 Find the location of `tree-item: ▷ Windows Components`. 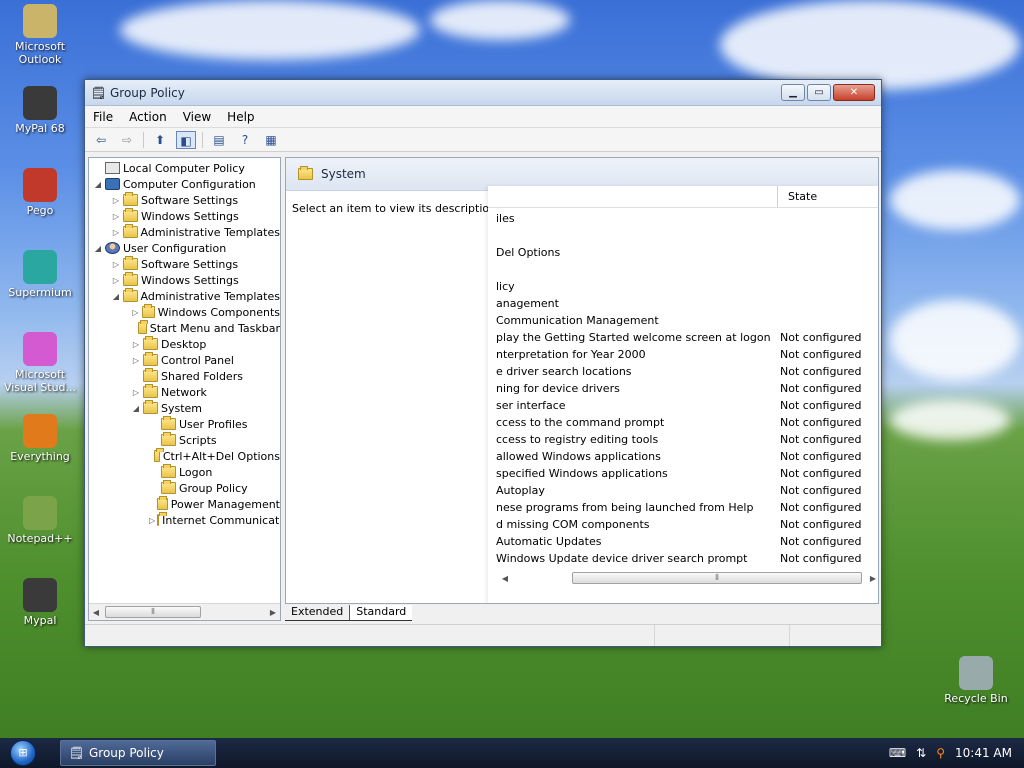

tree-item: ▷ Windows Components is located at coordinates (184, 312).